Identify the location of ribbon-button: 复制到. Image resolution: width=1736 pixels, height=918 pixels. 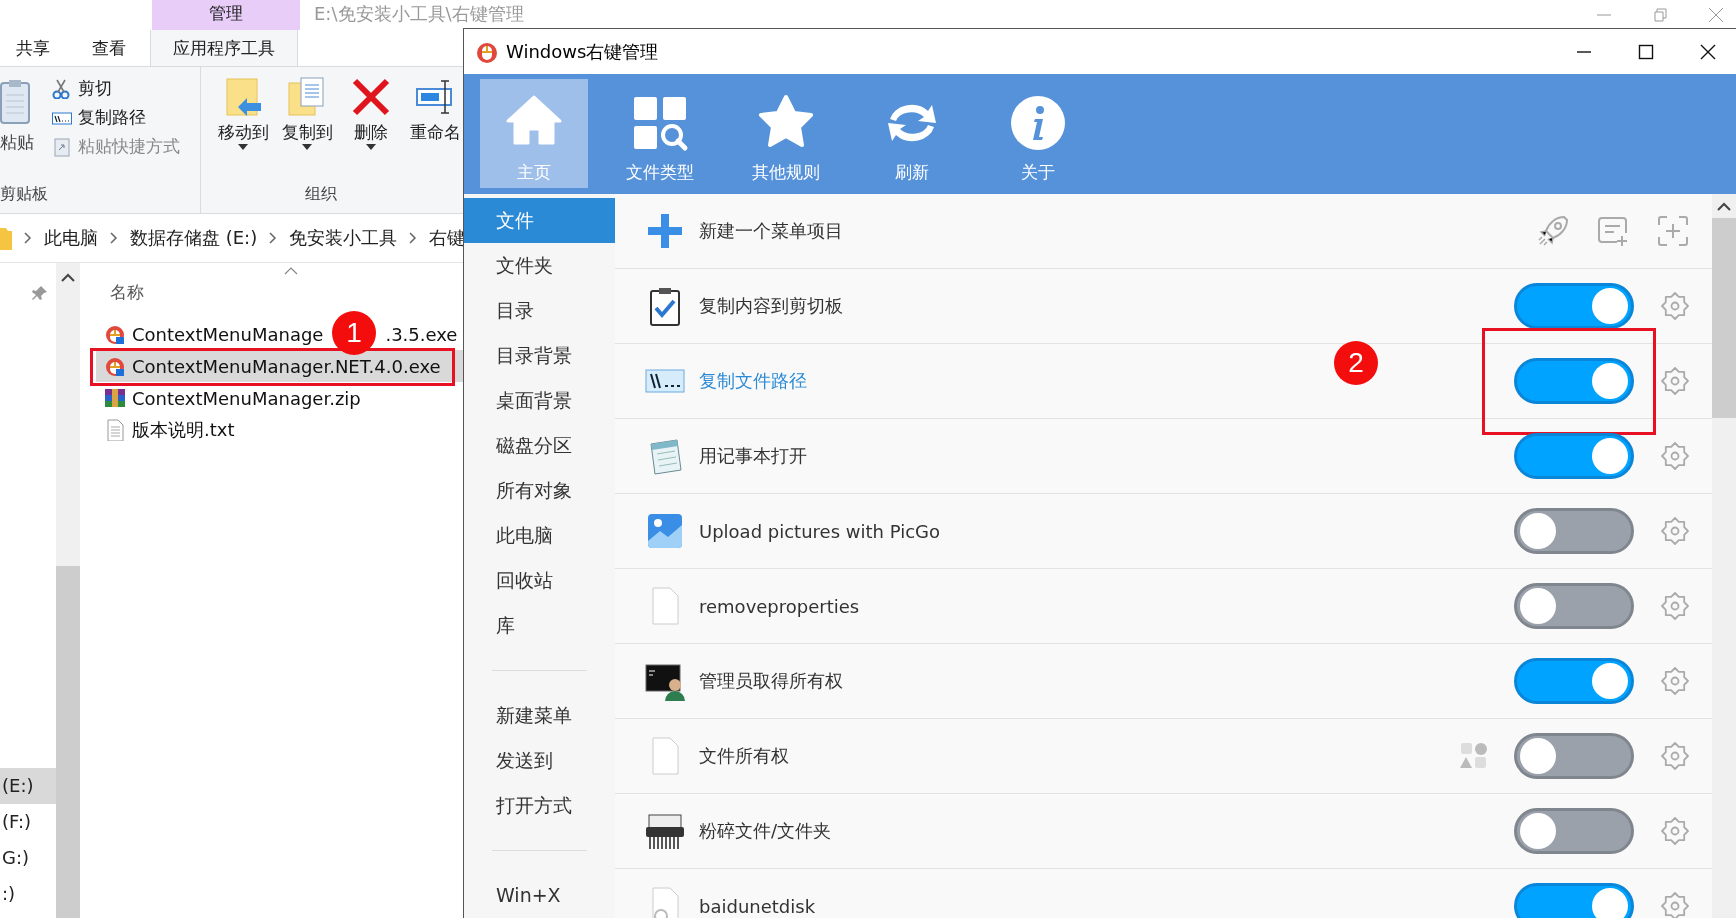
(307, 128).